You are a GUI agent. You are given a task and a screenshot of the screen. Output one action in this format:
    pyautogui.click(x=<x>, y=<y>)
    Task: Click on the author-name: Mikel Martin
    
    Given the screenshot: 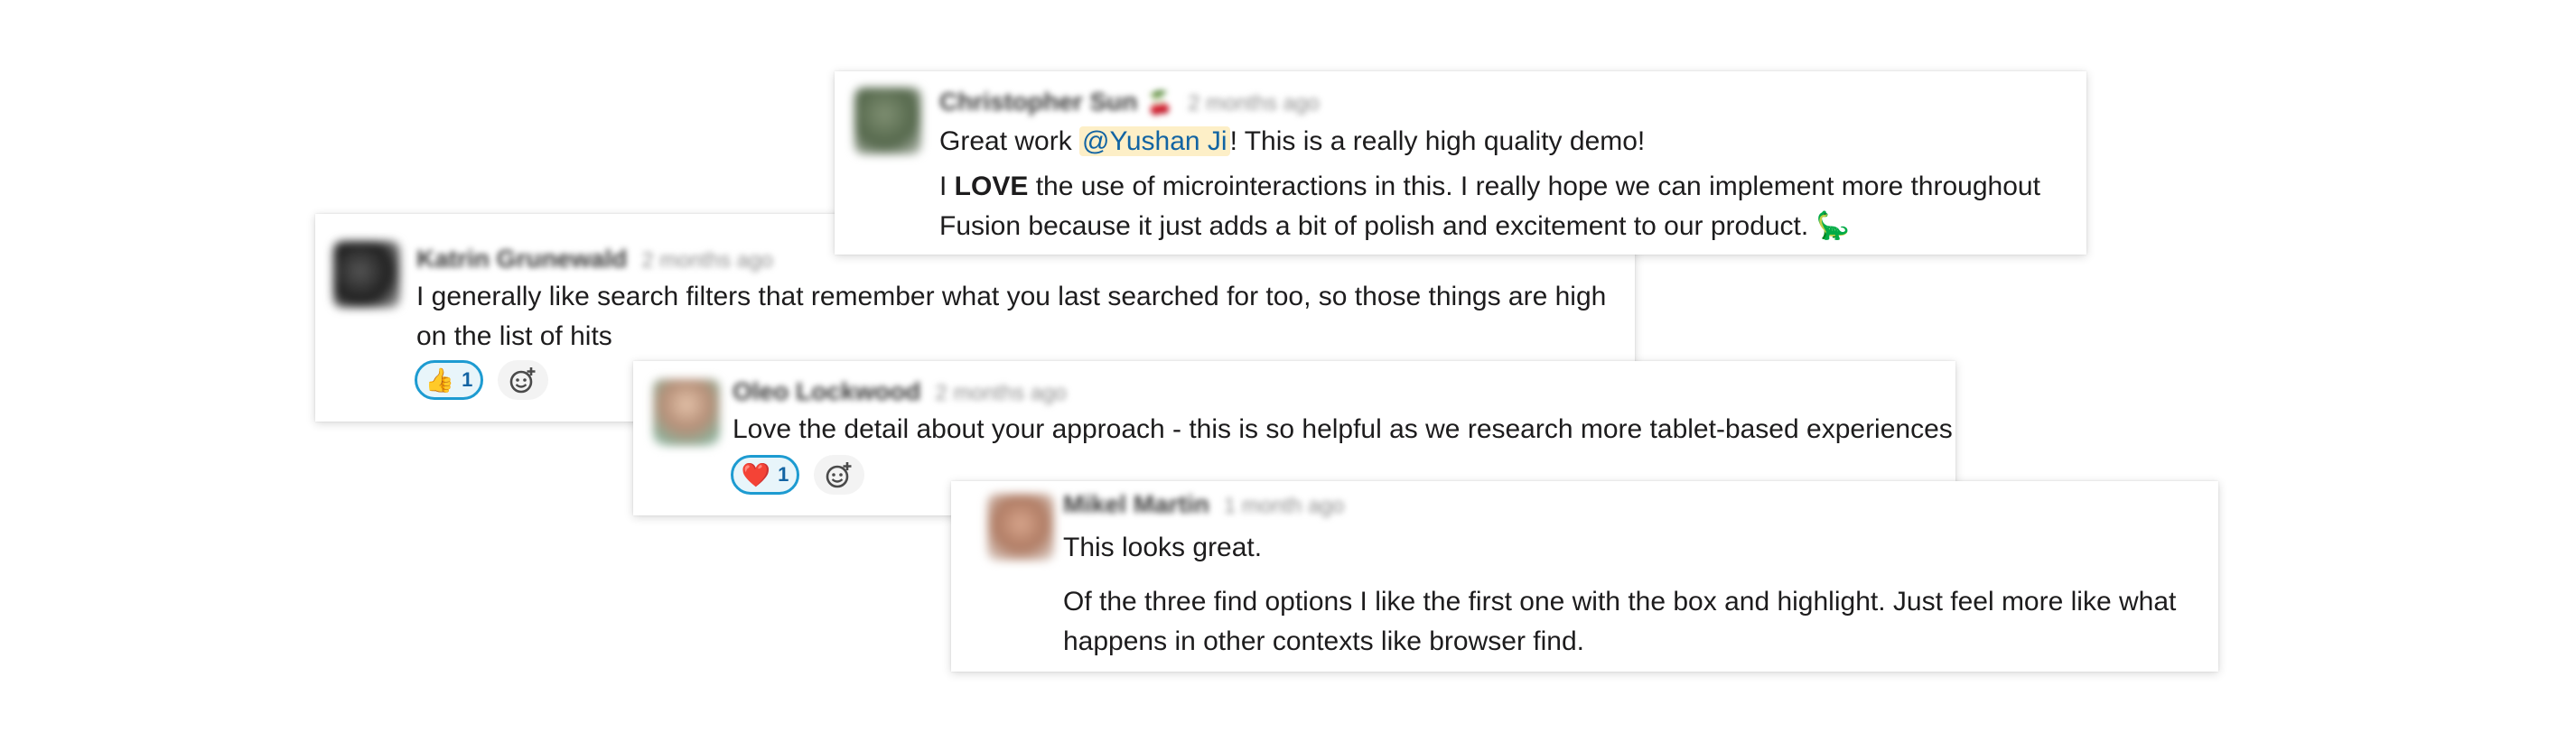 What is the action you would take?
    pyautogui.click(x=1136, y=504)
    